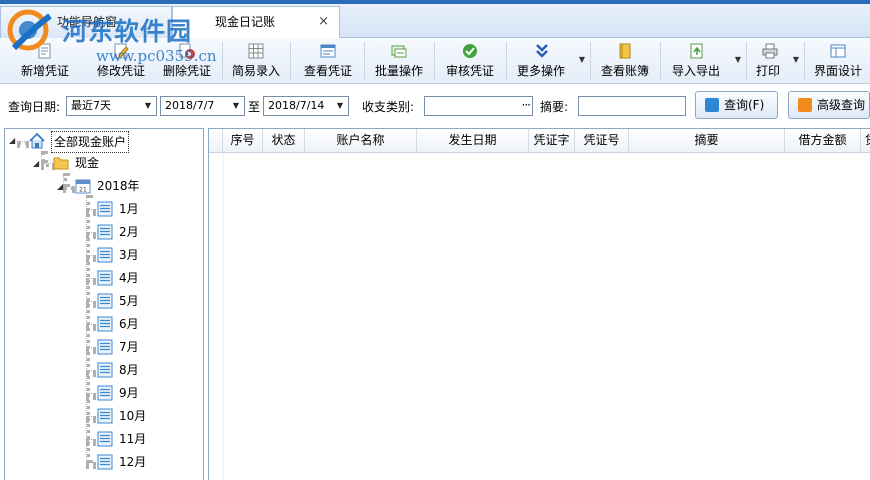  What do you see at coordinates (361, 140) in the screenshot?
I see `column-header-account-name: 账户名称` at bounding box center [361, 140].